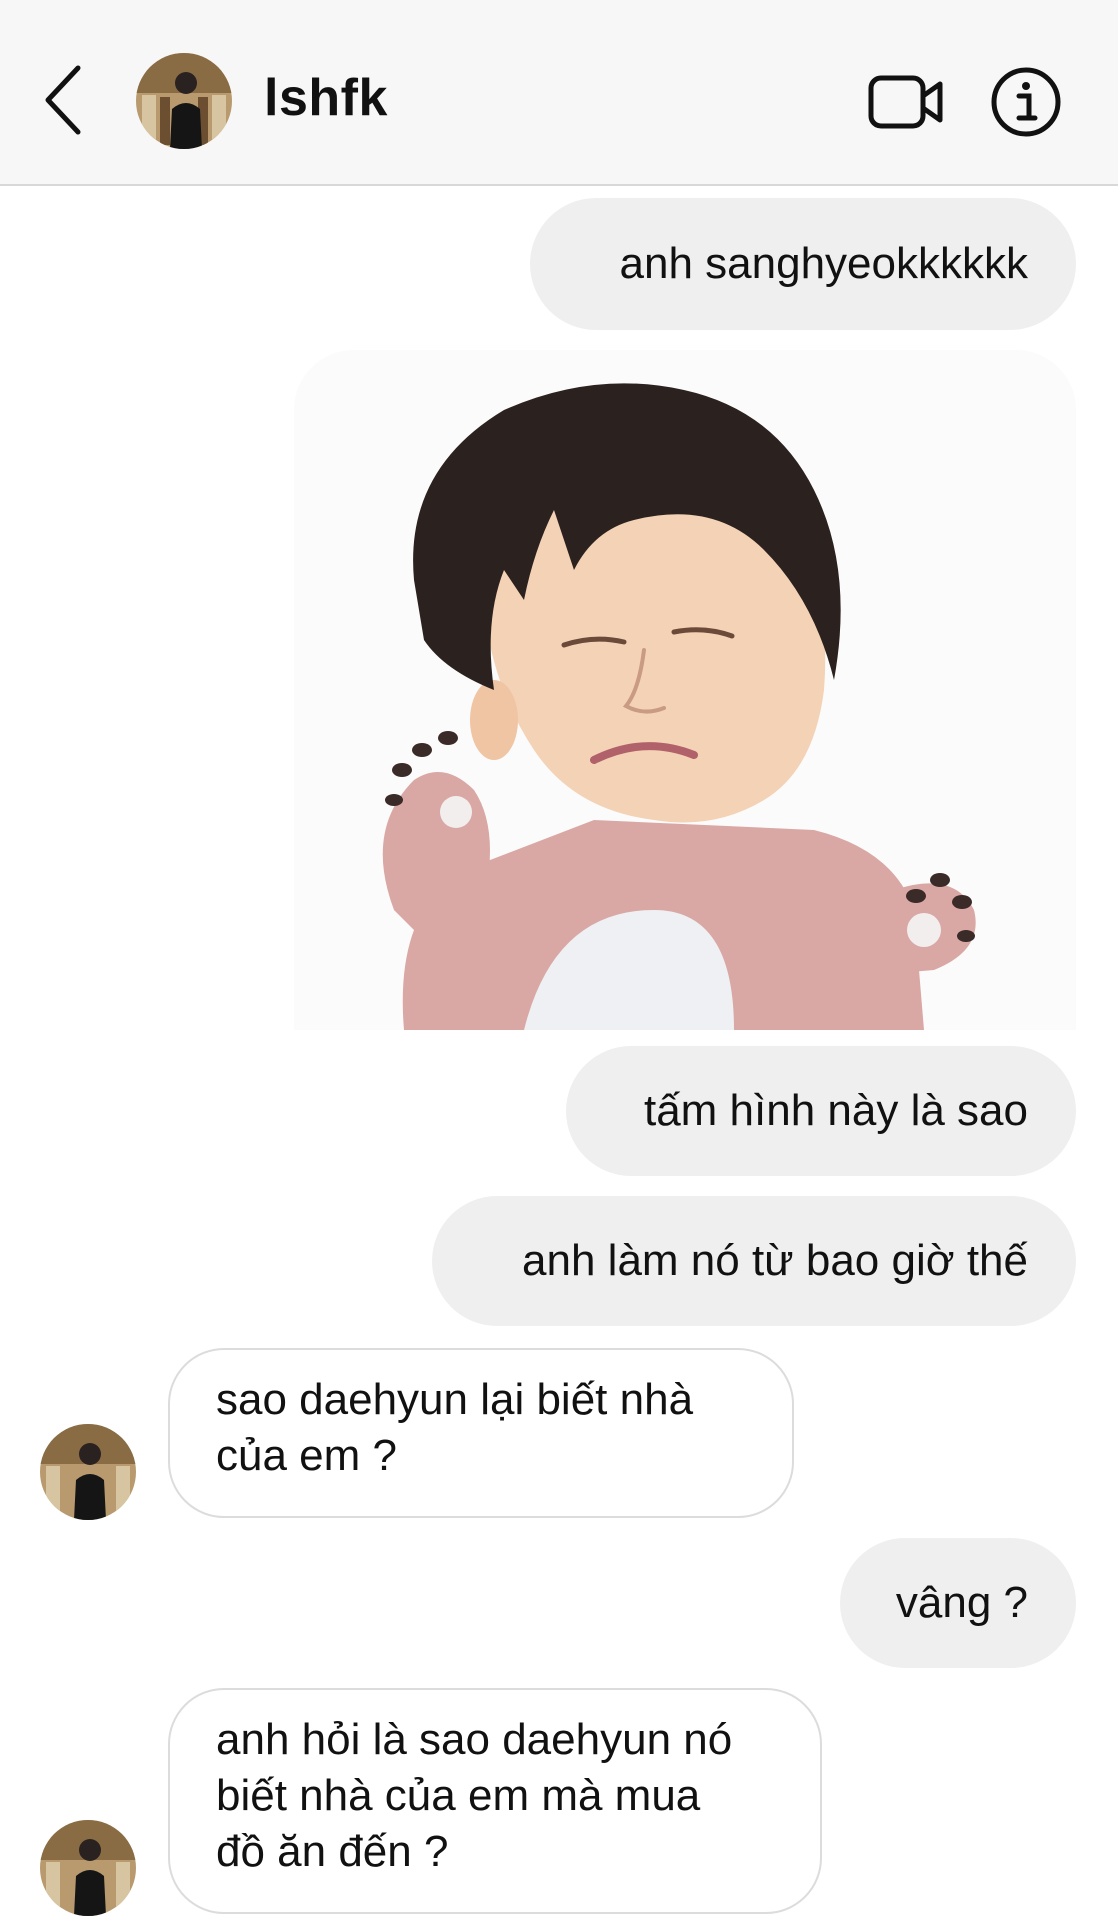  I want to click on message-text: vâng ?, so click(961, 1602).